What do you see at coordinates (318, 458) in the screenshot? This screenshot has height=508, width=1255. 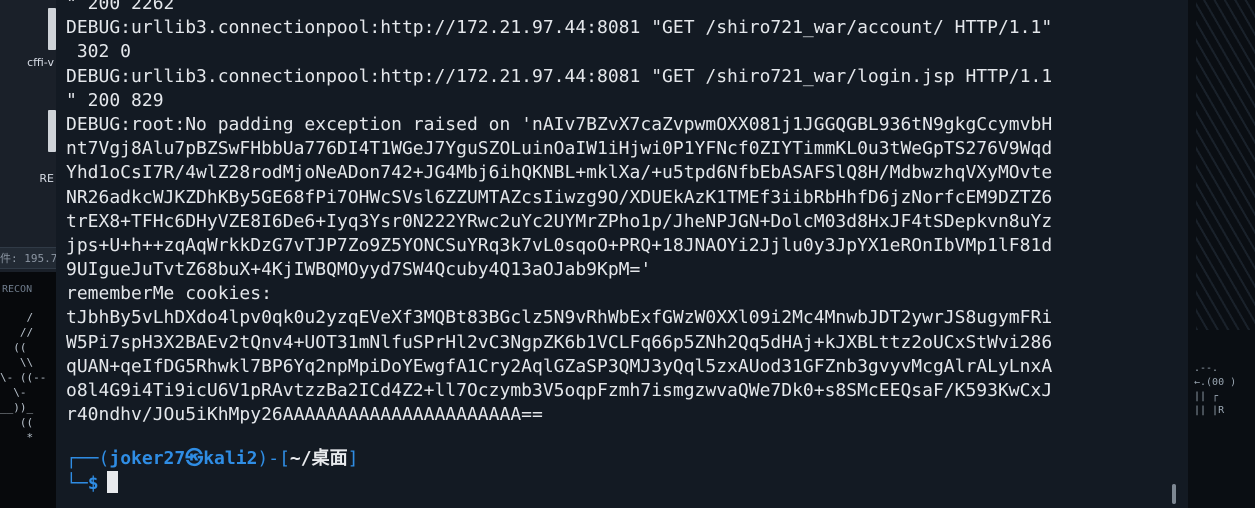 I see `prompt-directory: ~/桌面` at bounding box center [318, 458].